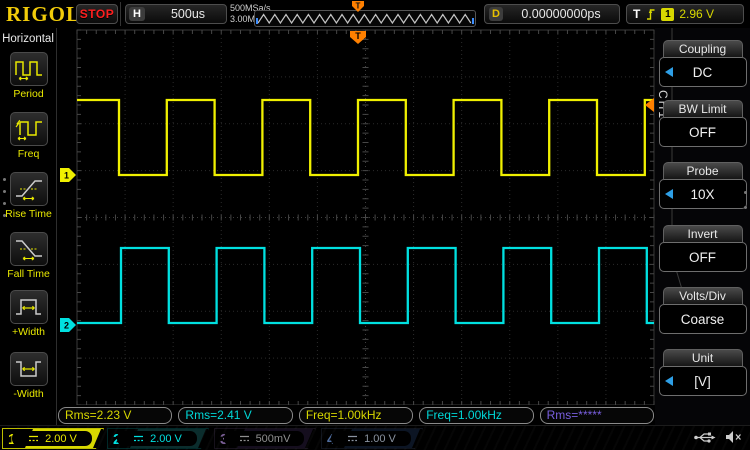  I want to click on channel-1-indicator: 1 2.00 V, so click(53, 438).